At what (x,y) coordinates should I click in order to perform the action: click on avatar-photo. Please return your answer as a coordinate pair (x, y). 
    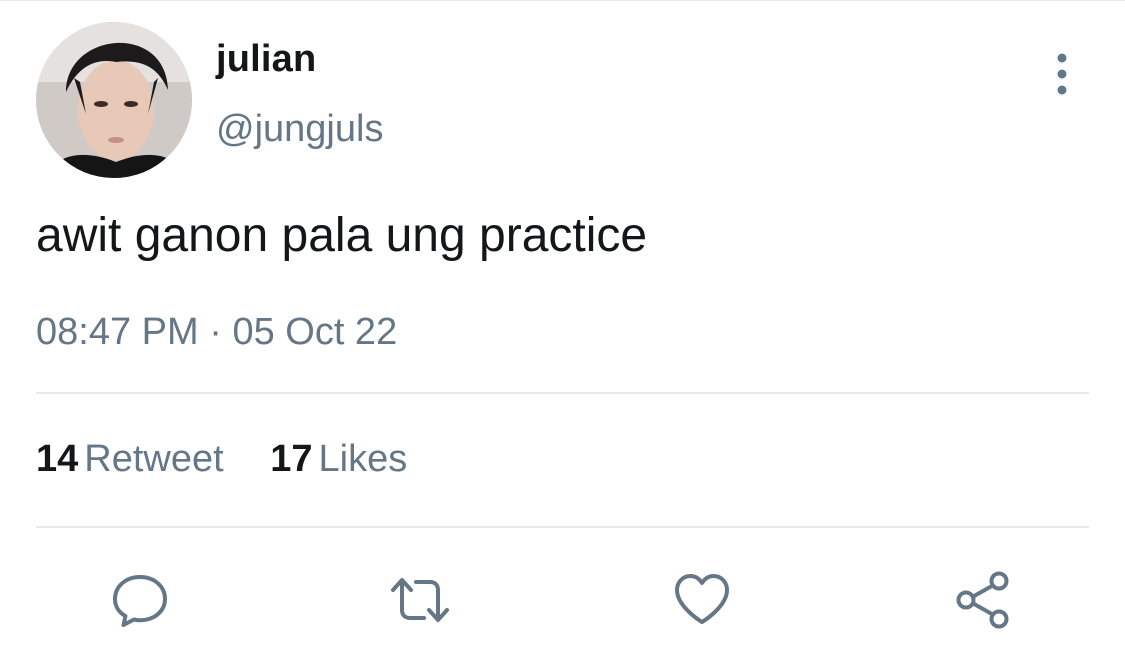
    Looking at the image, I should click on (114, 100).